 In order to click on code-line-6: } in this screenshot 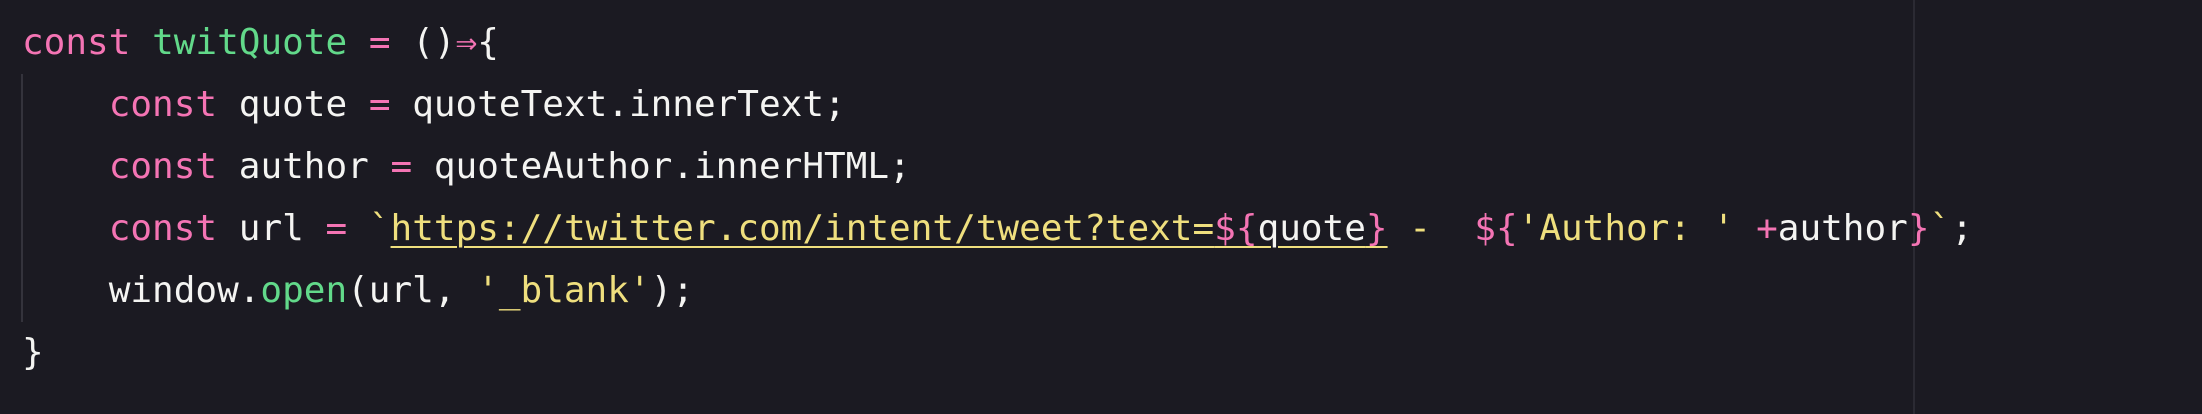, I will do `click(33, 353)`.